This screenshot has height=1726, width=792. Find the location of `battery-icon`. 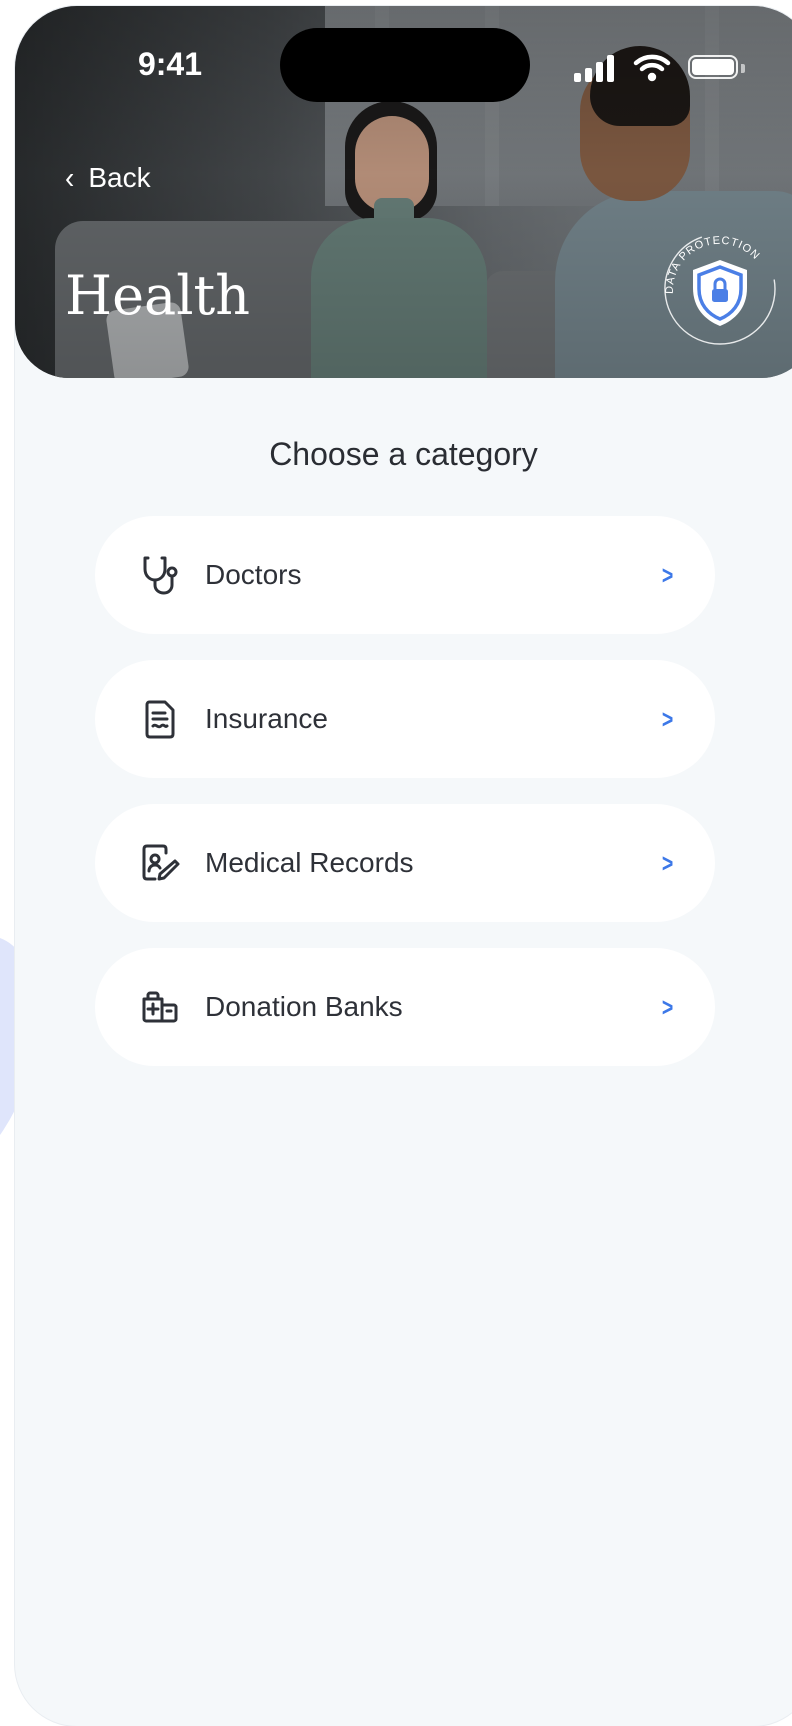

battery-icon is located at coordinates (713, 67).